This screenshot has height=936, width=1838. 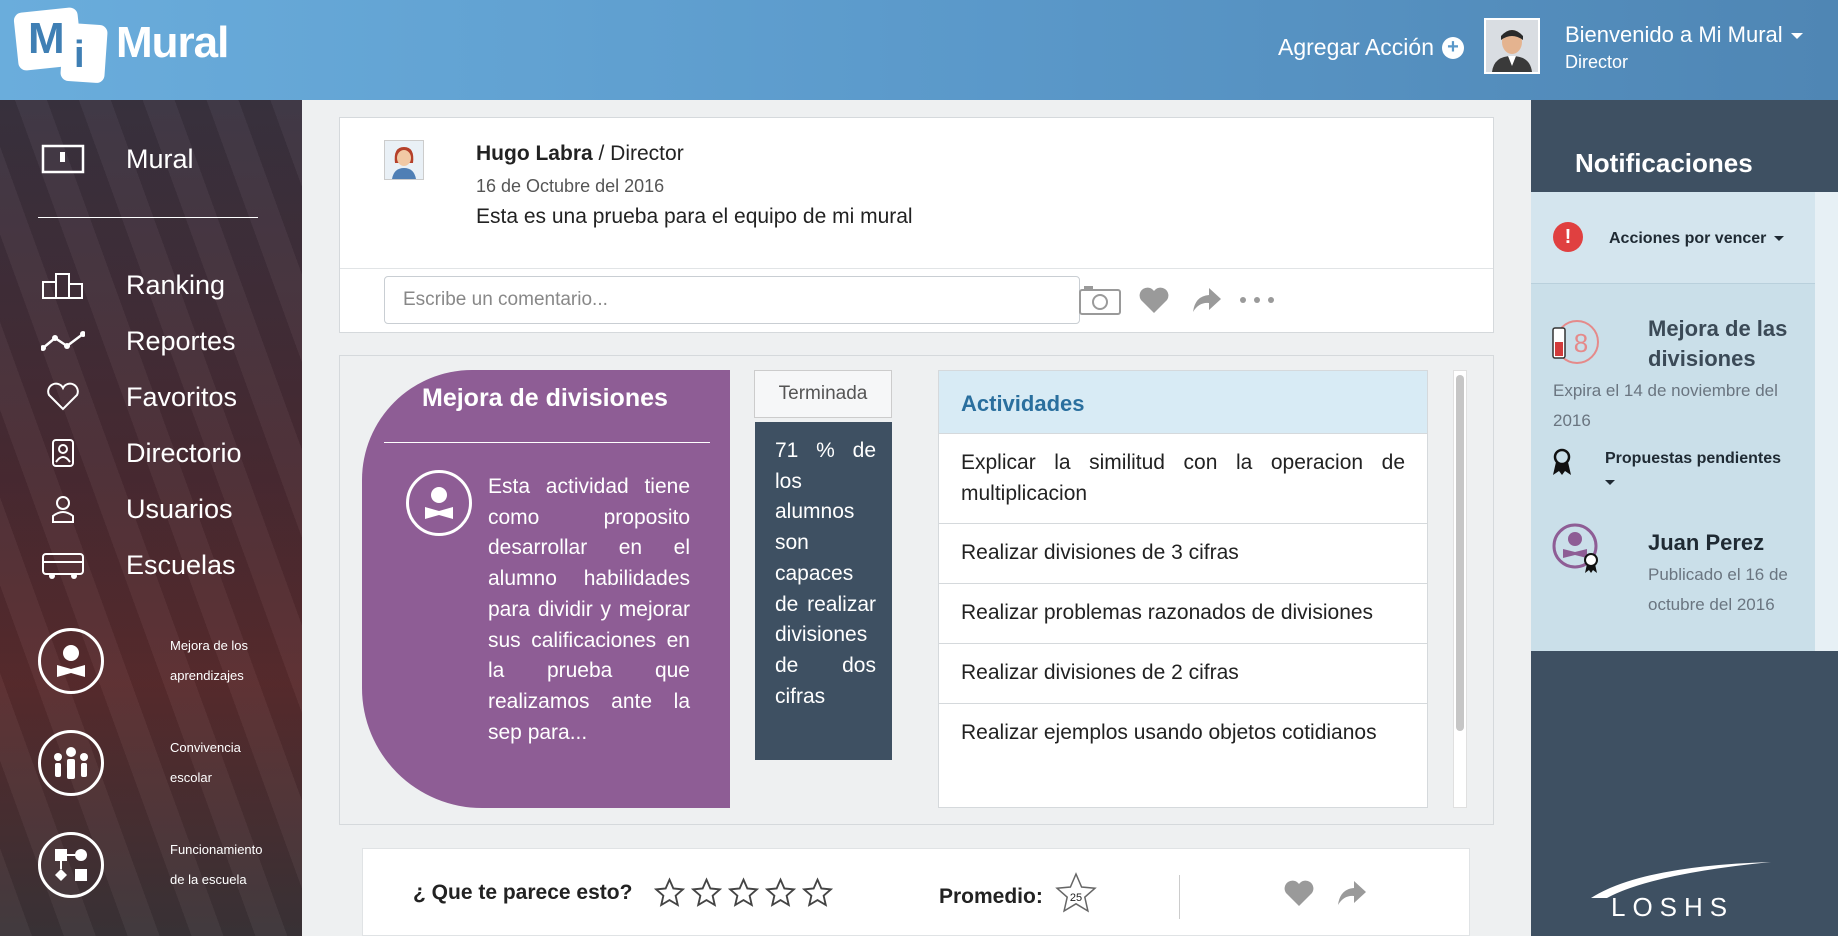 I want to click on divider, so click(x=1179, y=897).